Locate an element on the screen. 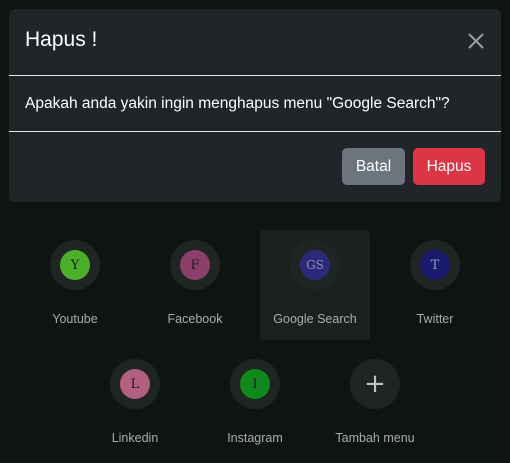 The width and height of the screenshot is (510, 463). shortcut-label: Linkedin is located at coordinates (135, 438).